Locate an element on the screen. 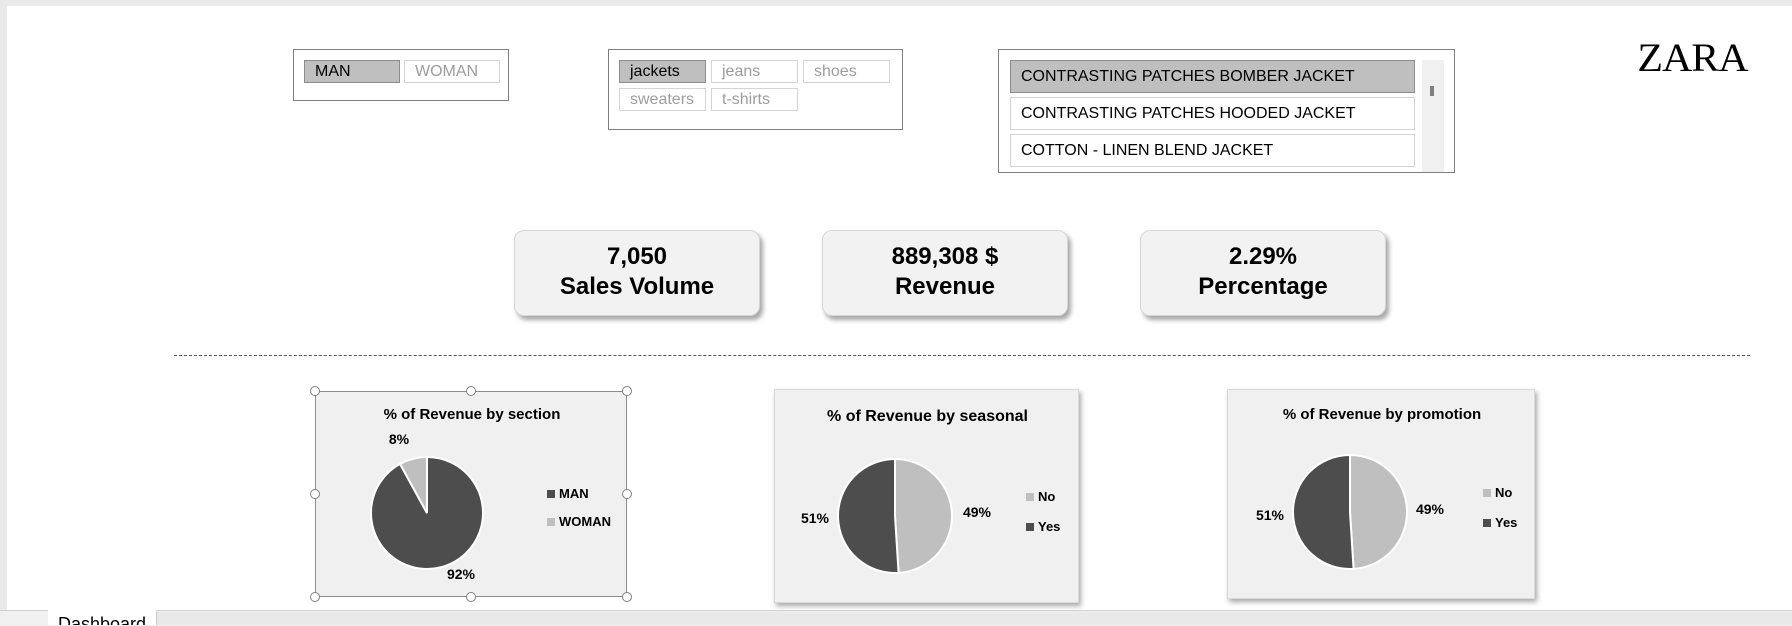 The height and width of the screenshot is (626, 1792). list-scrollbar is located at coordinates (1433, 116).